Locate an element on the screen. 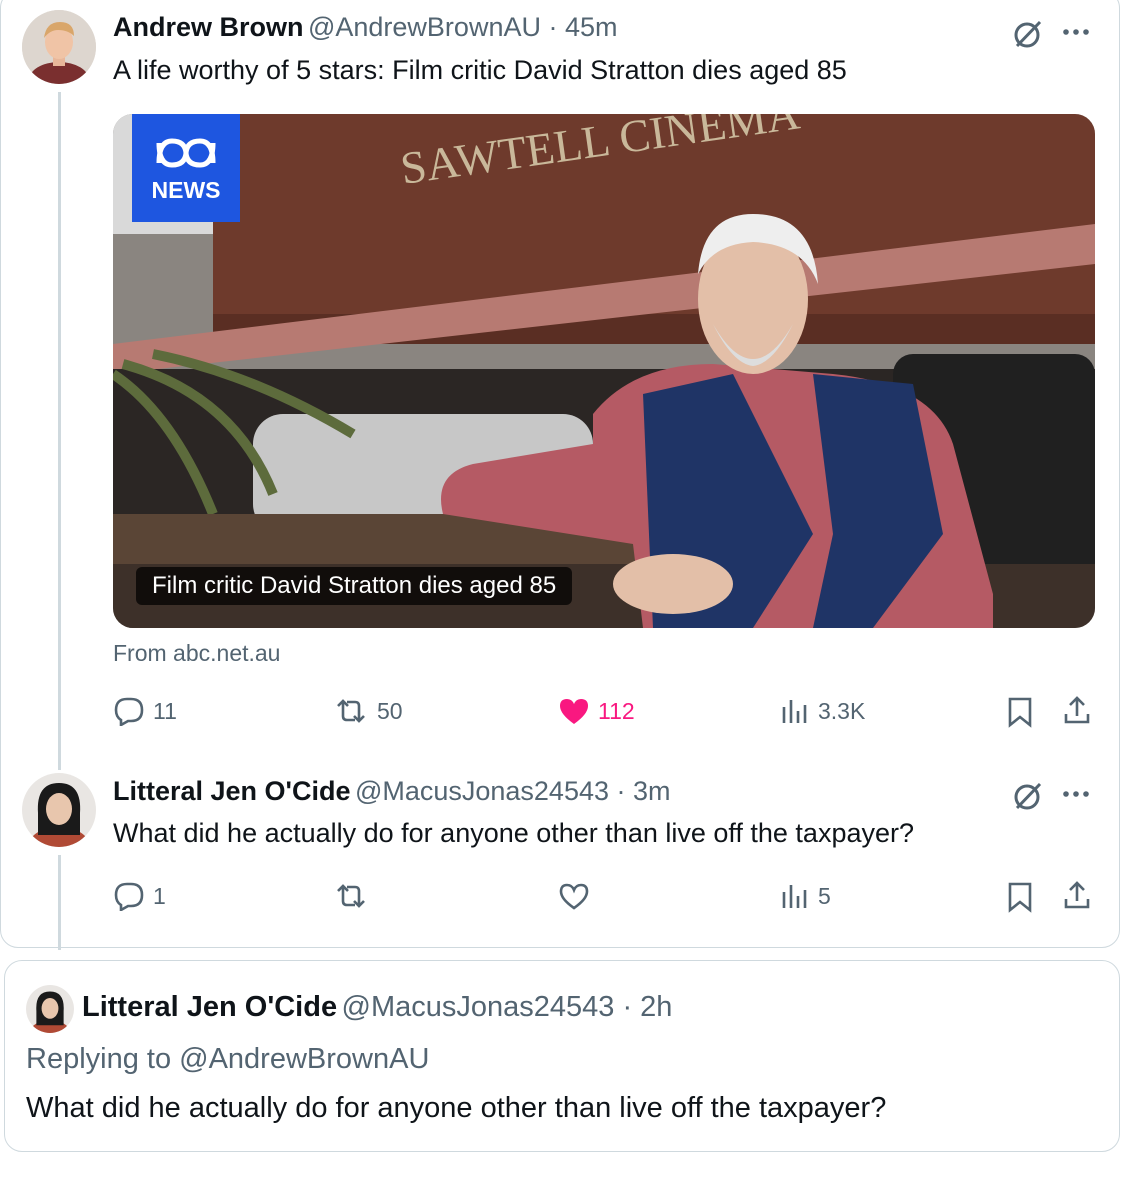  tweet-header: Andrew Brown @AndrewBrownAU · 45m is located at coordinates (365, 27).